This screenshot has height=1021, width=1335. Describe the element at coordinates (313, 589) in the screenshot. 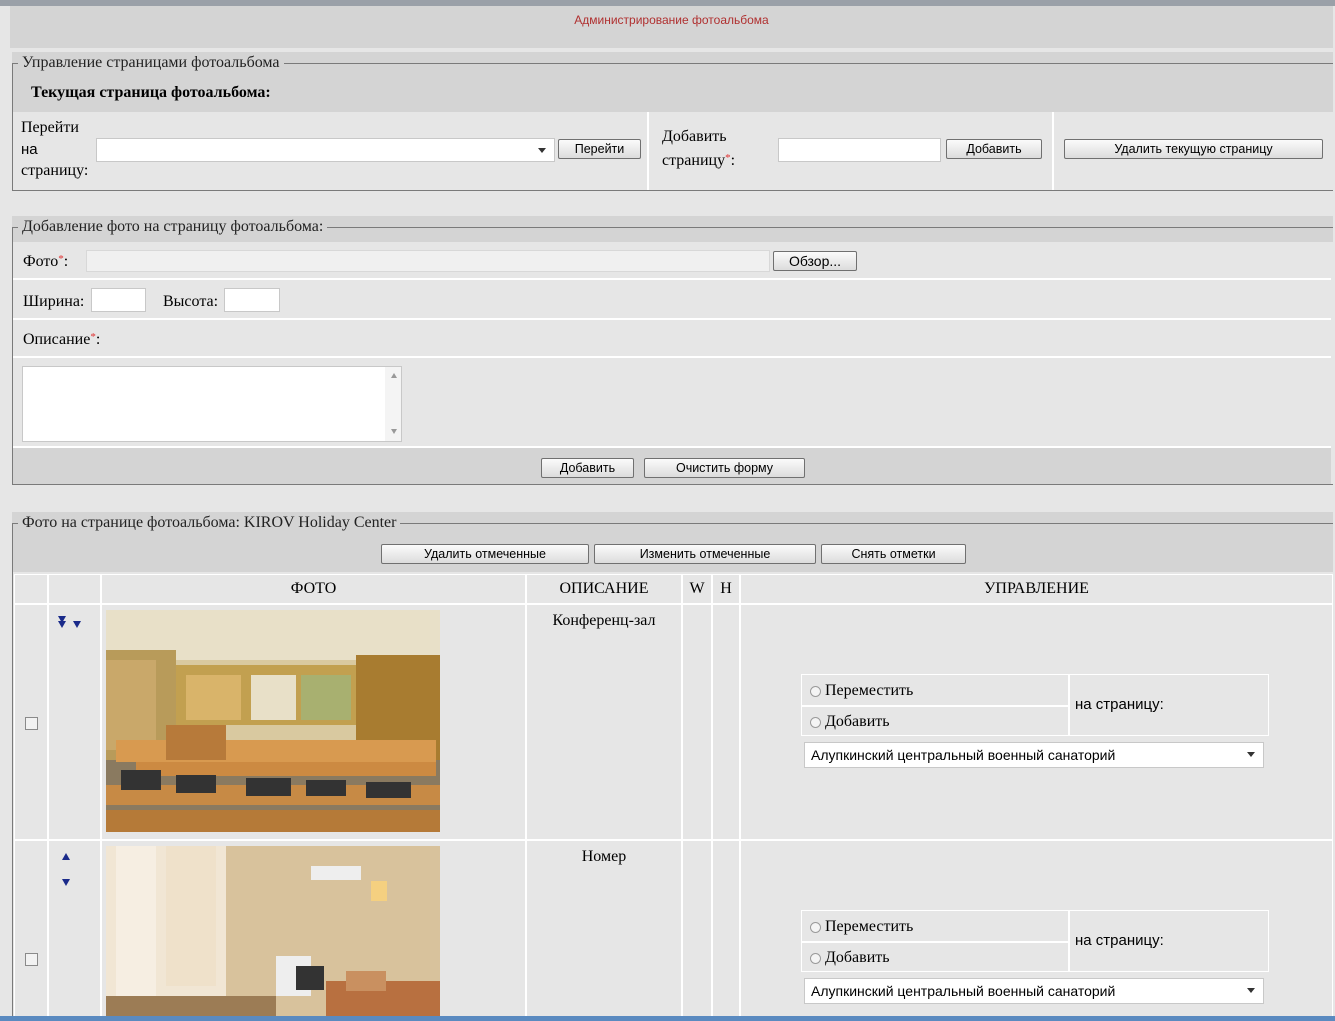

I see `column-photo: ФОТО` at that location.